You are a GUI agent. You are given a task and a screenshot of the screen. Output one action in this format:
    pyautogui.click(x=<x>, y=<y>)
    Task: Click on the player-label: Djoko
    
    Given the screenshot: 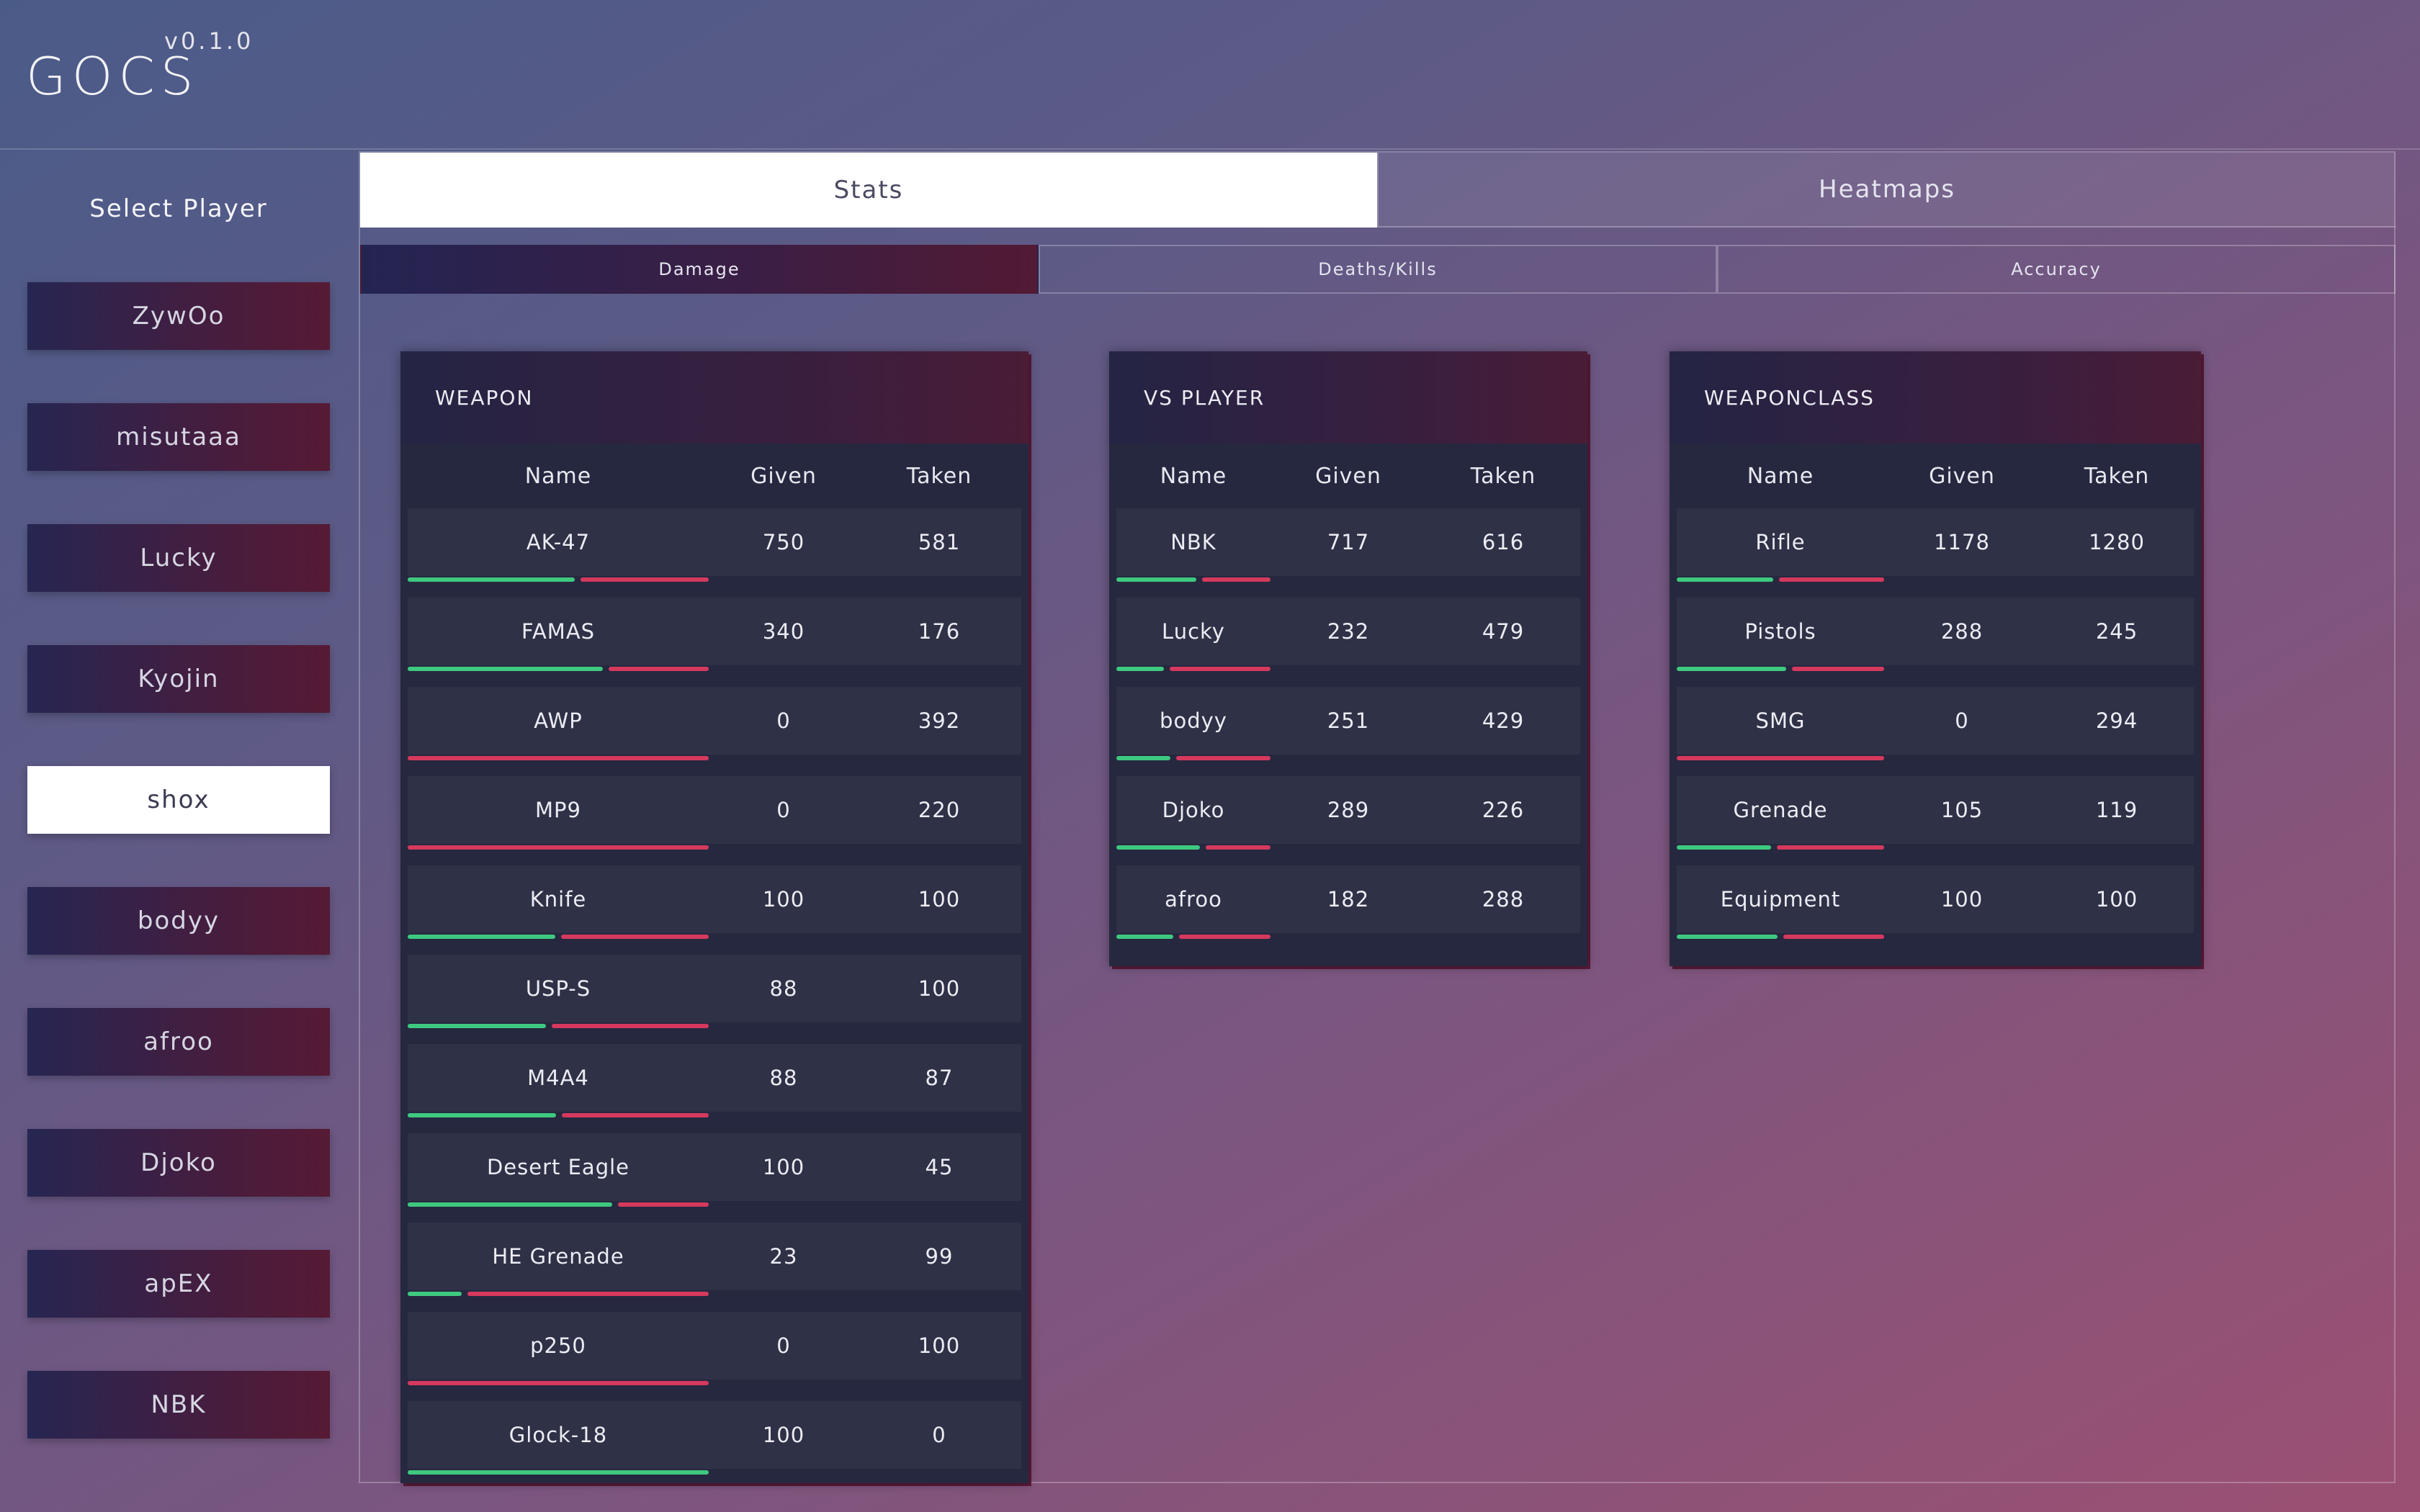 What is the action you would take?
    pyautogui.click(x=178, y=1162)
    